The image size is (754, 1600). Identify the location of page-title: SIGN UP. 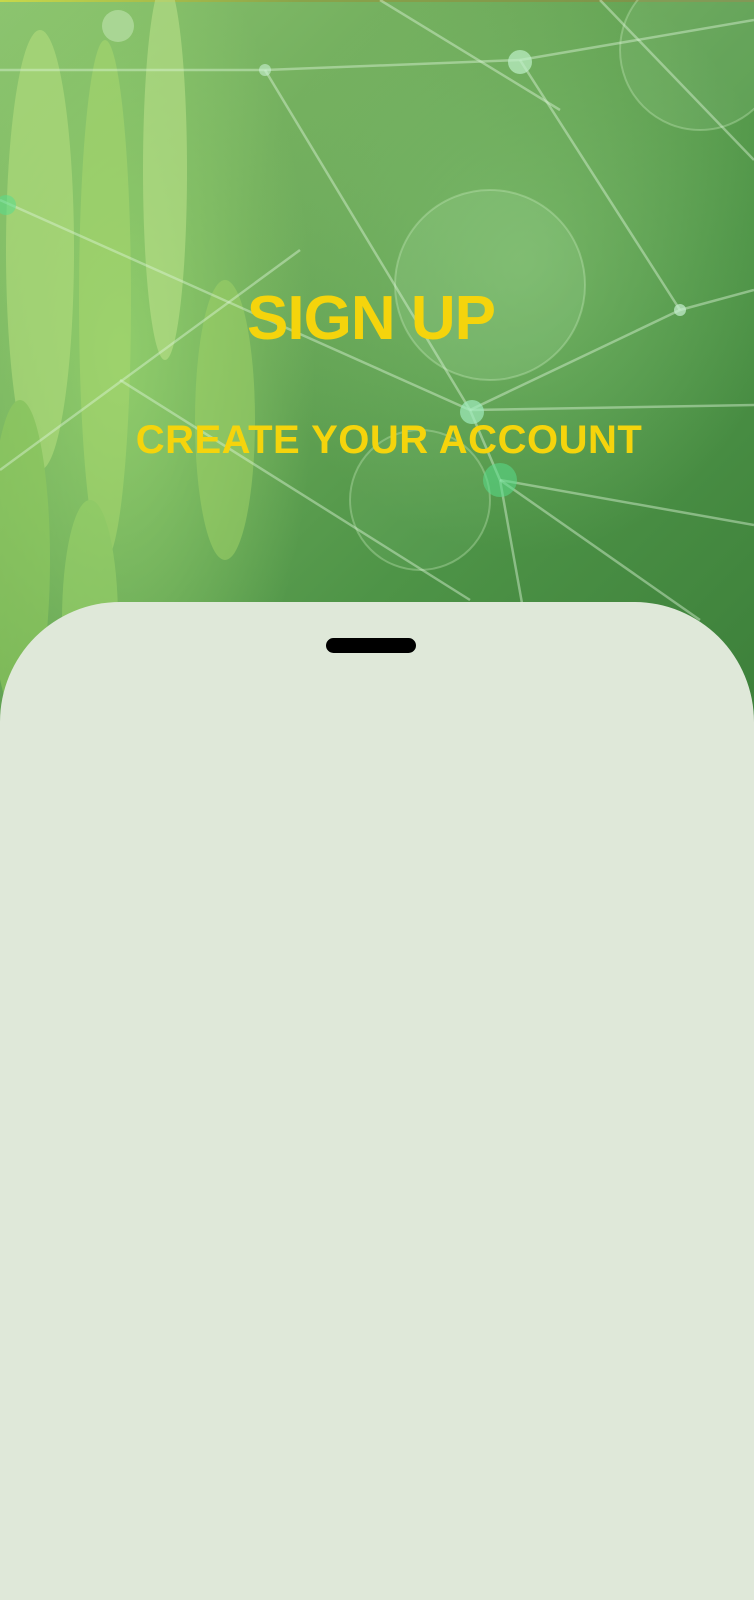
(371, 318).